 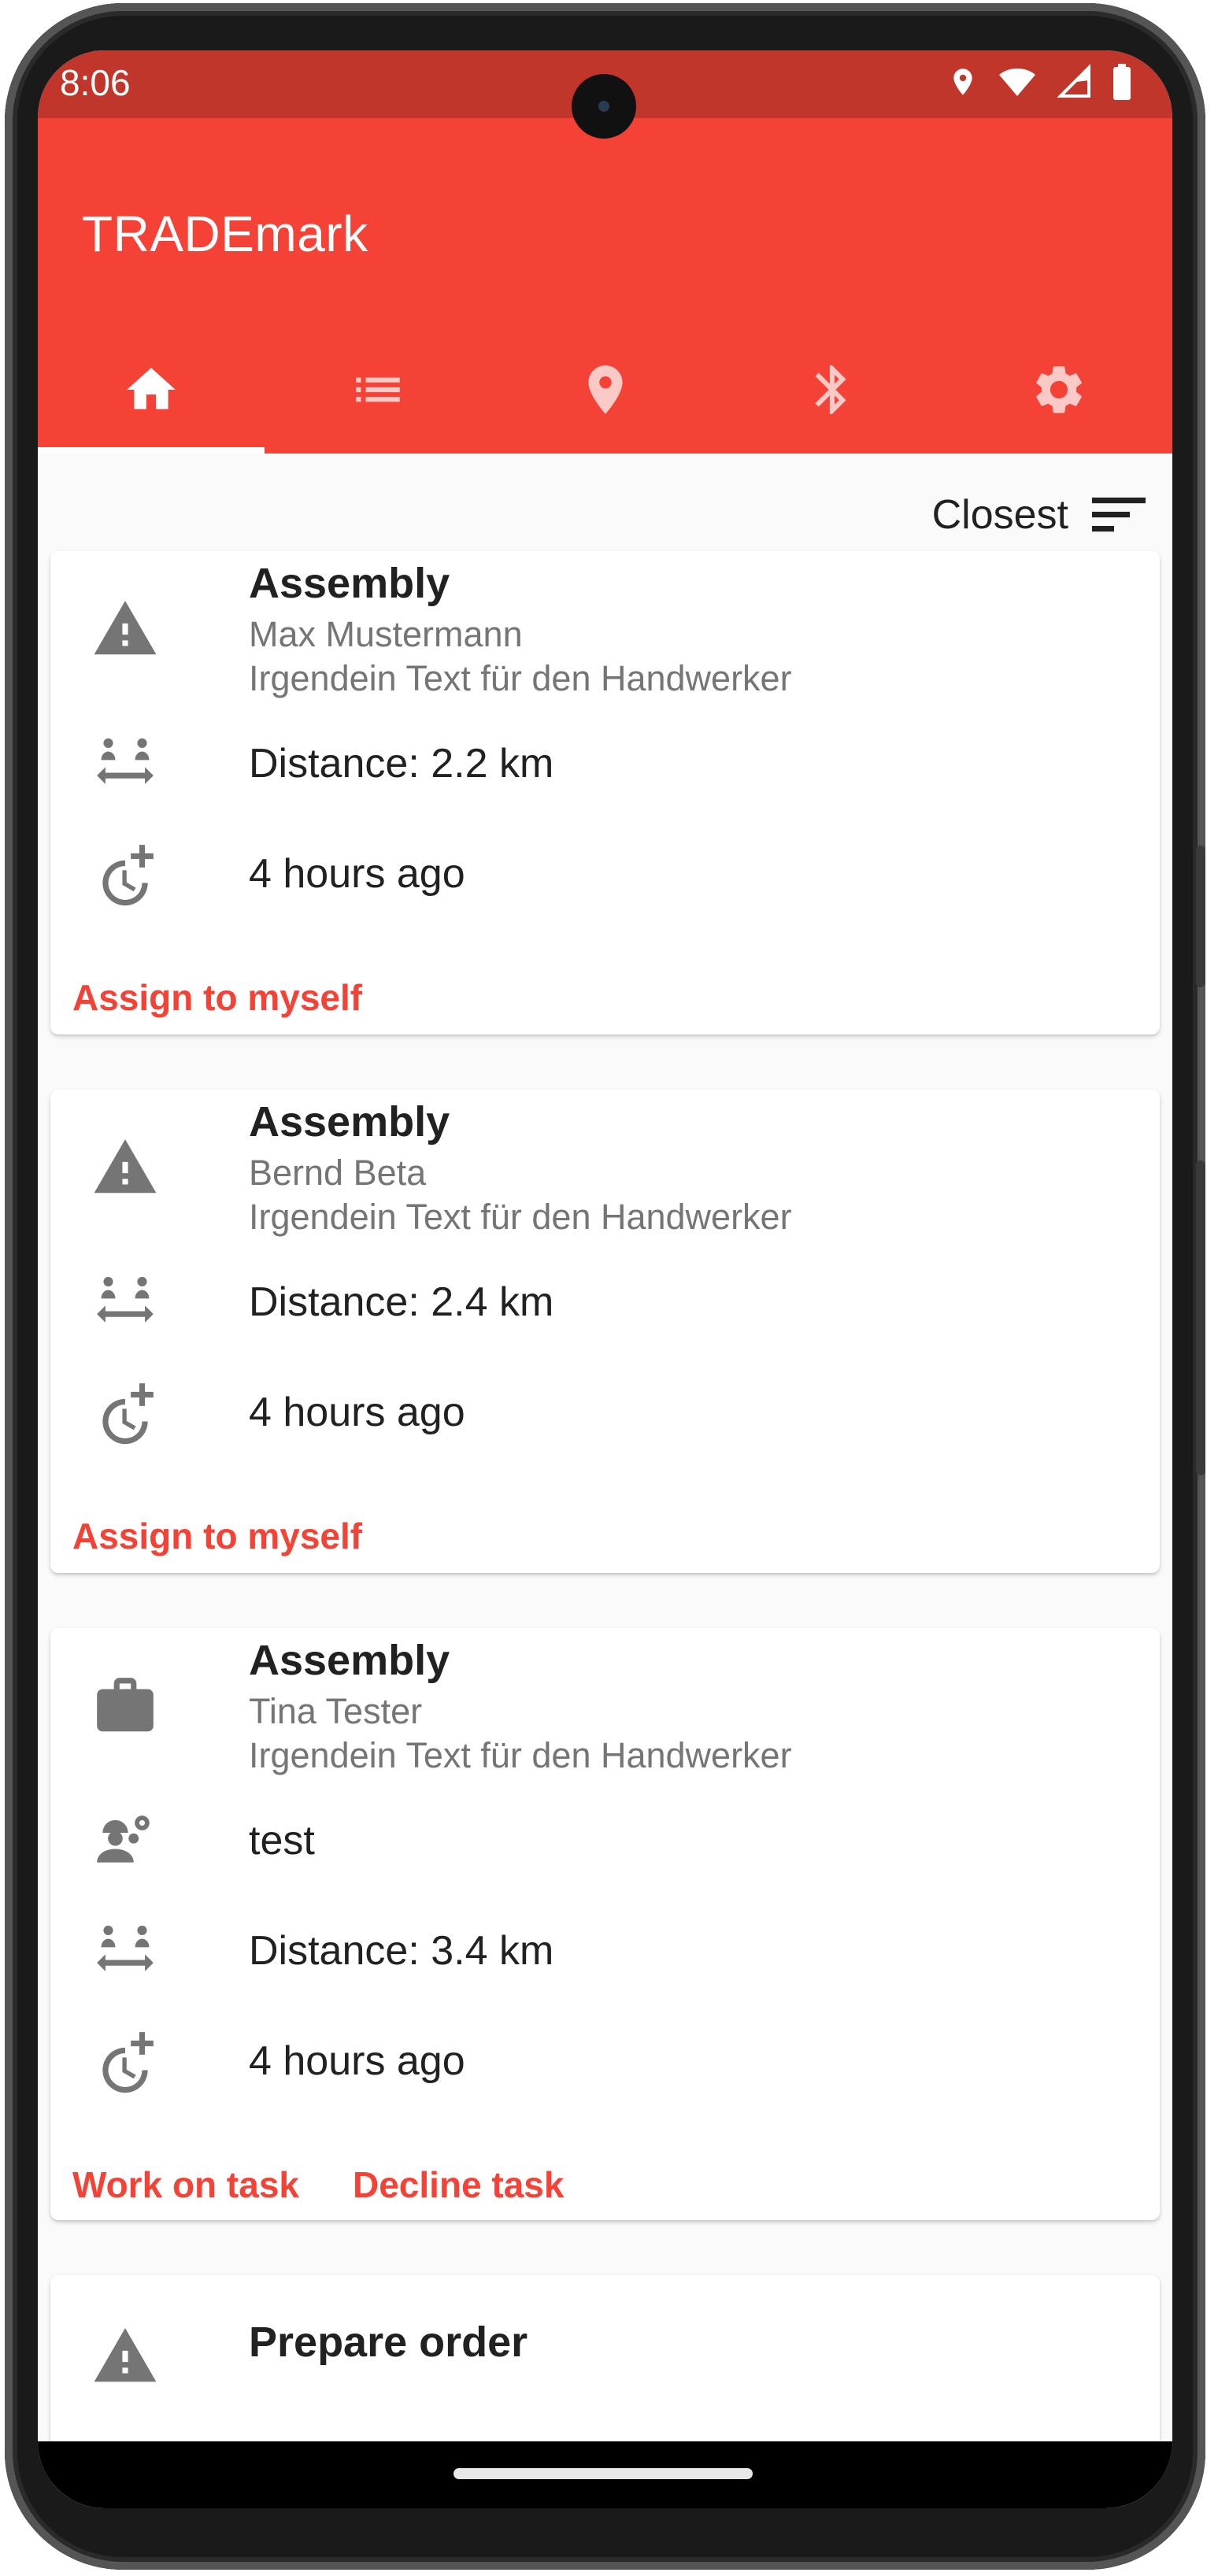 I want to click on tab-list, so click(x=378, y=389).